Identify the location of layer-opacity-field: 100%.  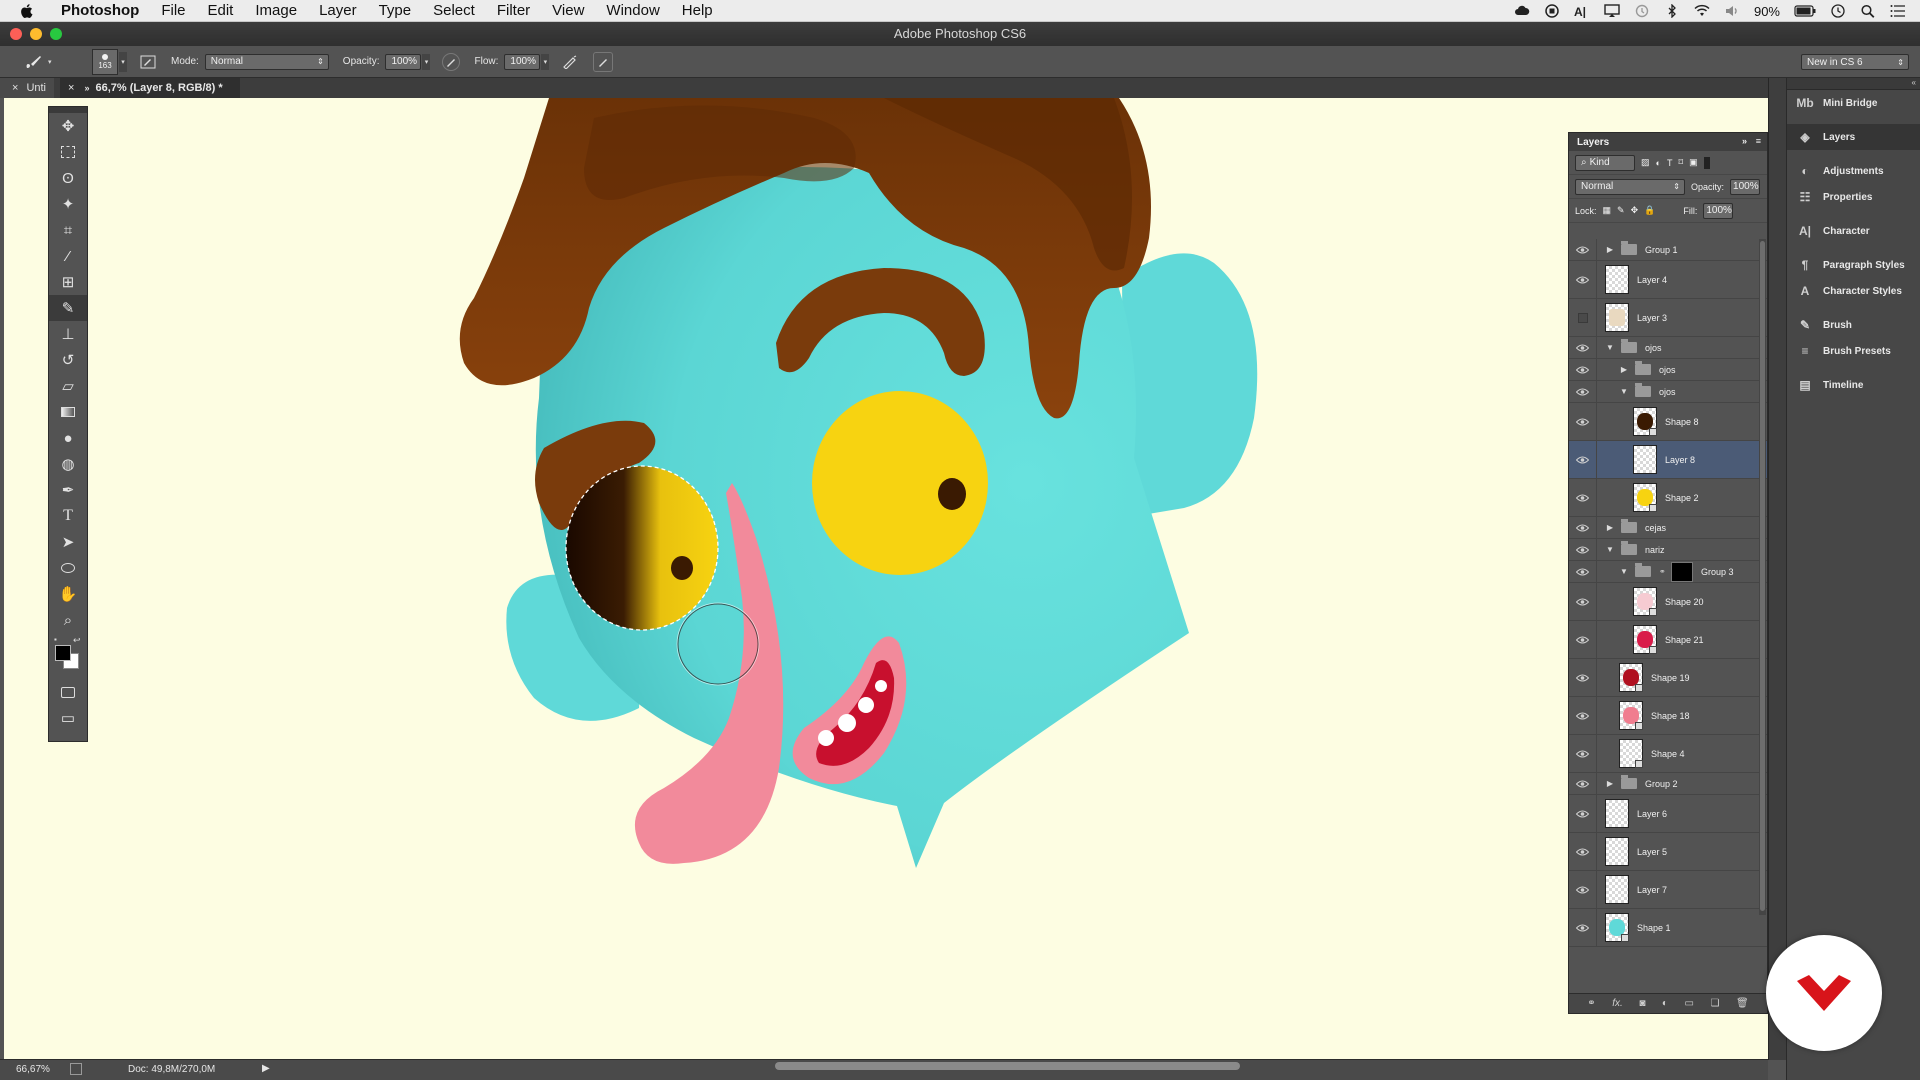
(1745, 186).